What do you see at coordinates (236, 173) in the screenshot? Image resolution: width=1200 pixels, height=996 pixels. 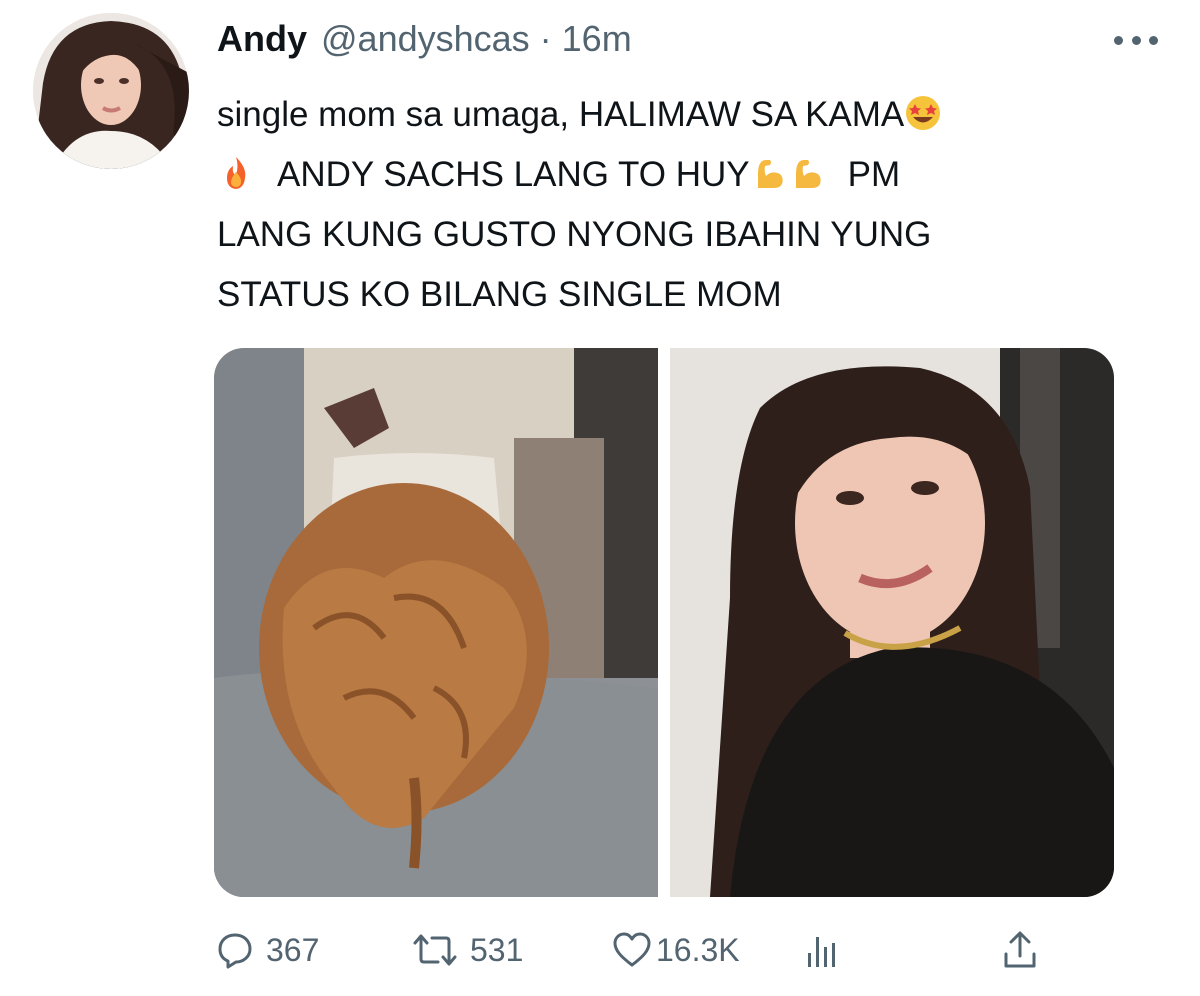 I see `fire-emoji-icon` at bounding box center [236, 173].